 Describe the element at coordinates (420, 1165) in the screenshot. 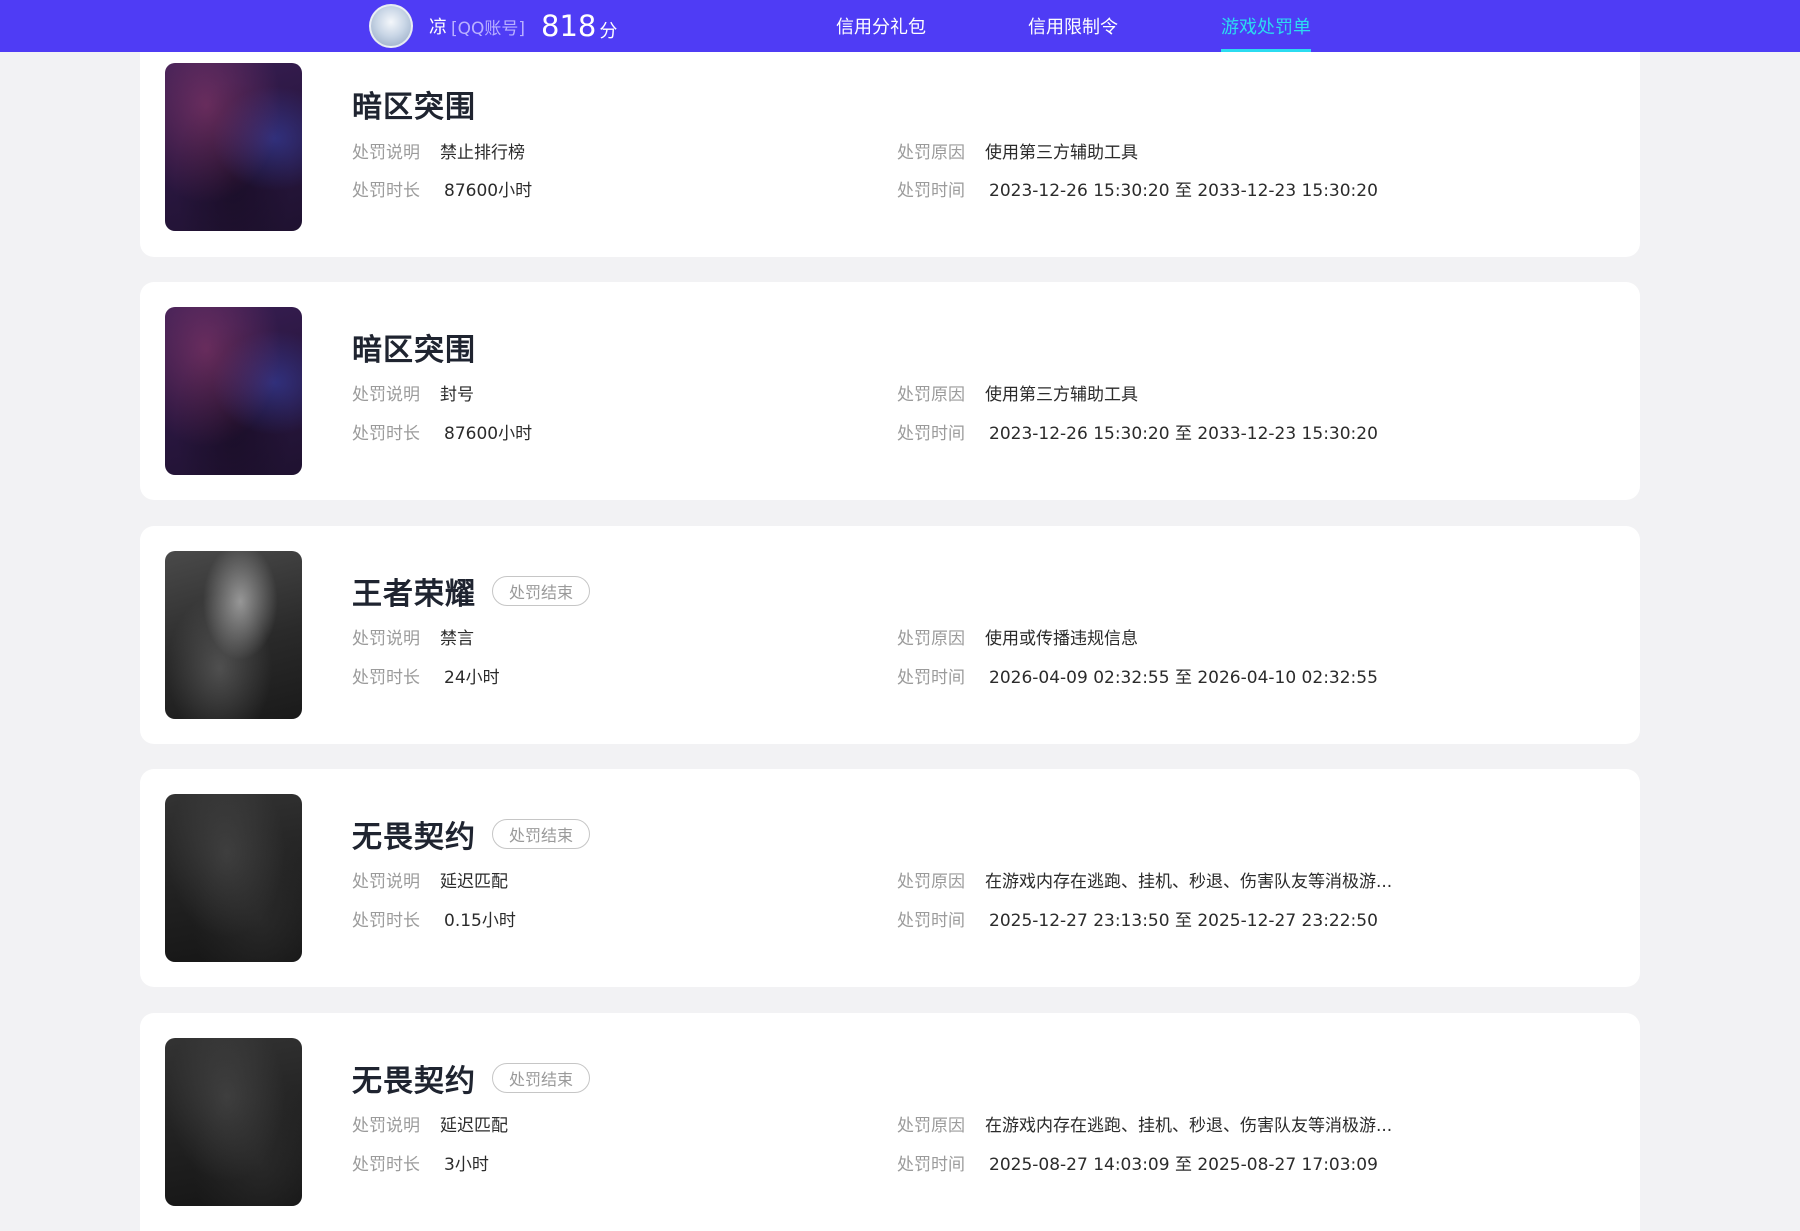

I see `penalty-duration: 处罚时长 3小时` at that location.